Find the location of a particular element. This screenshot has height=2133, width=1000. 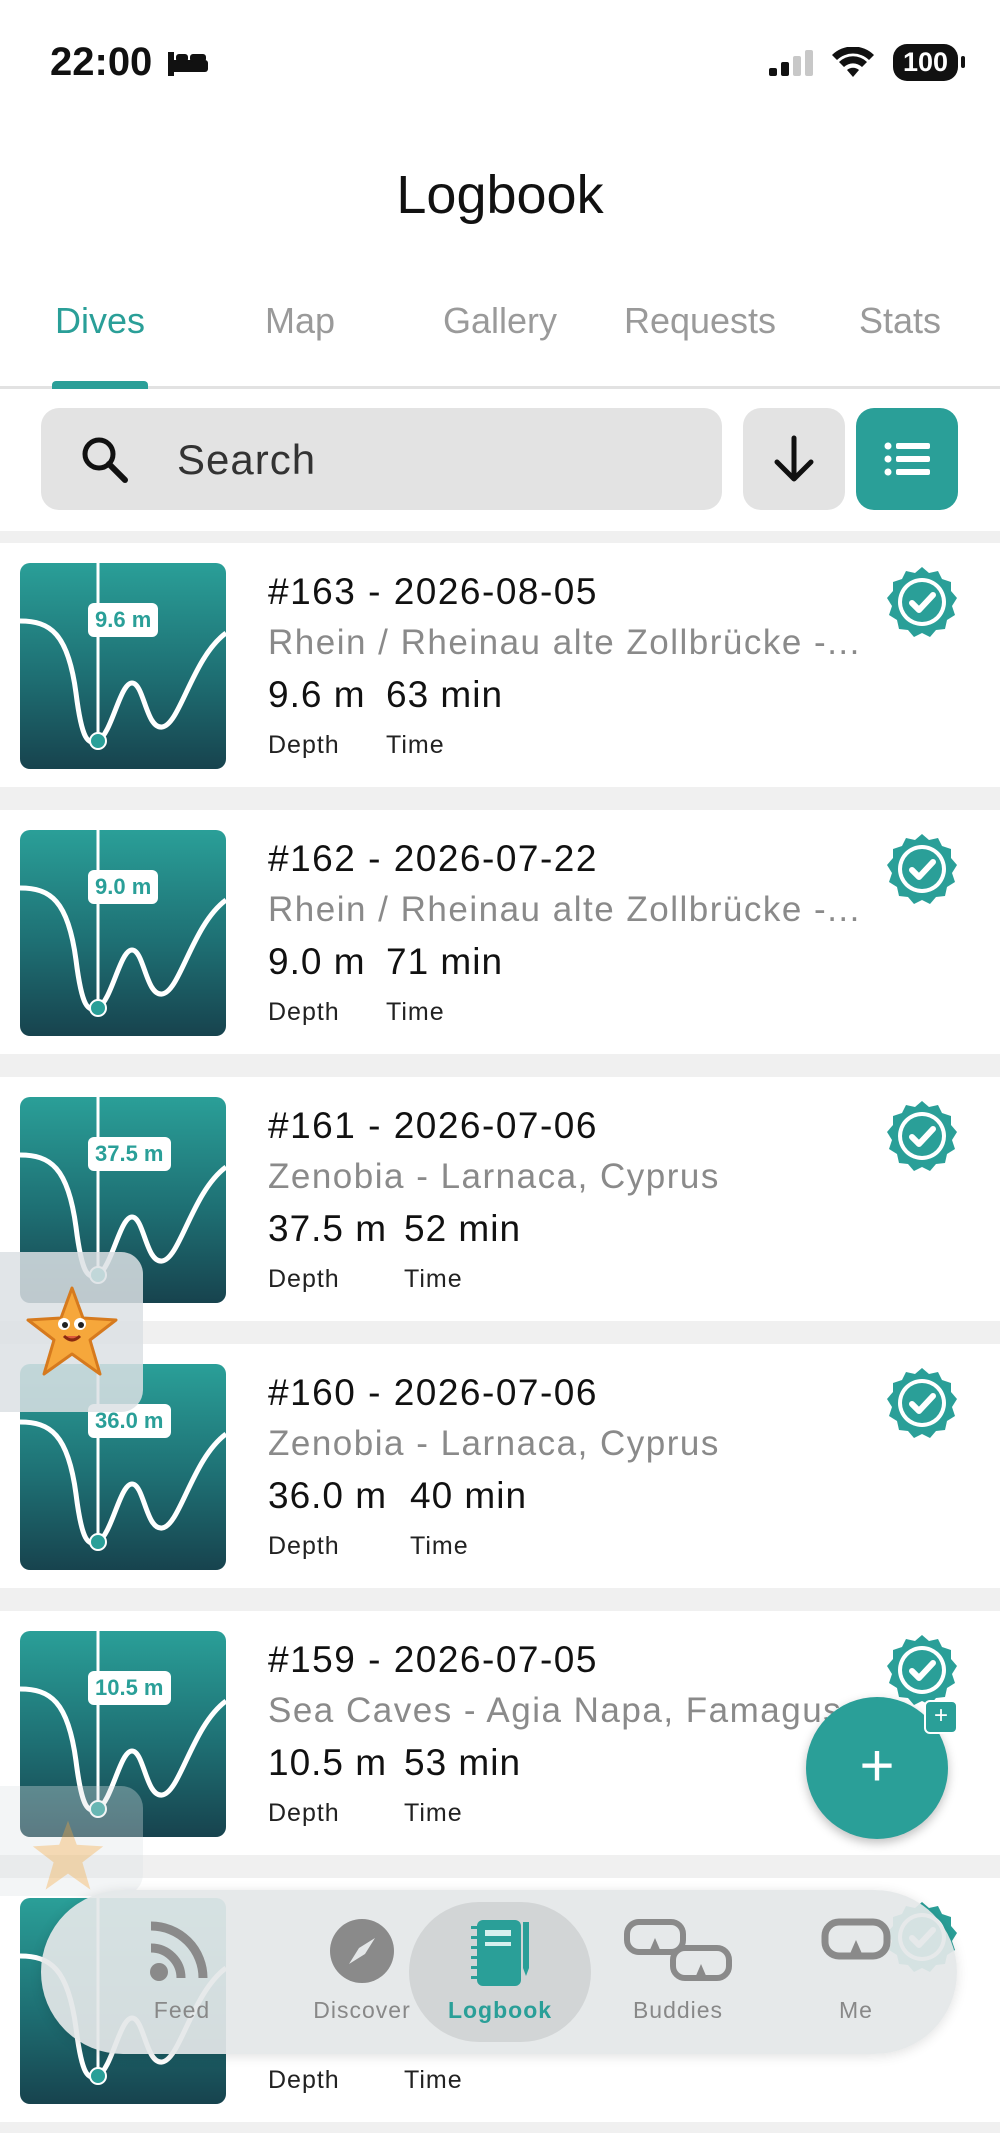

active-tab-indicator is located at coordinates (100, 385).